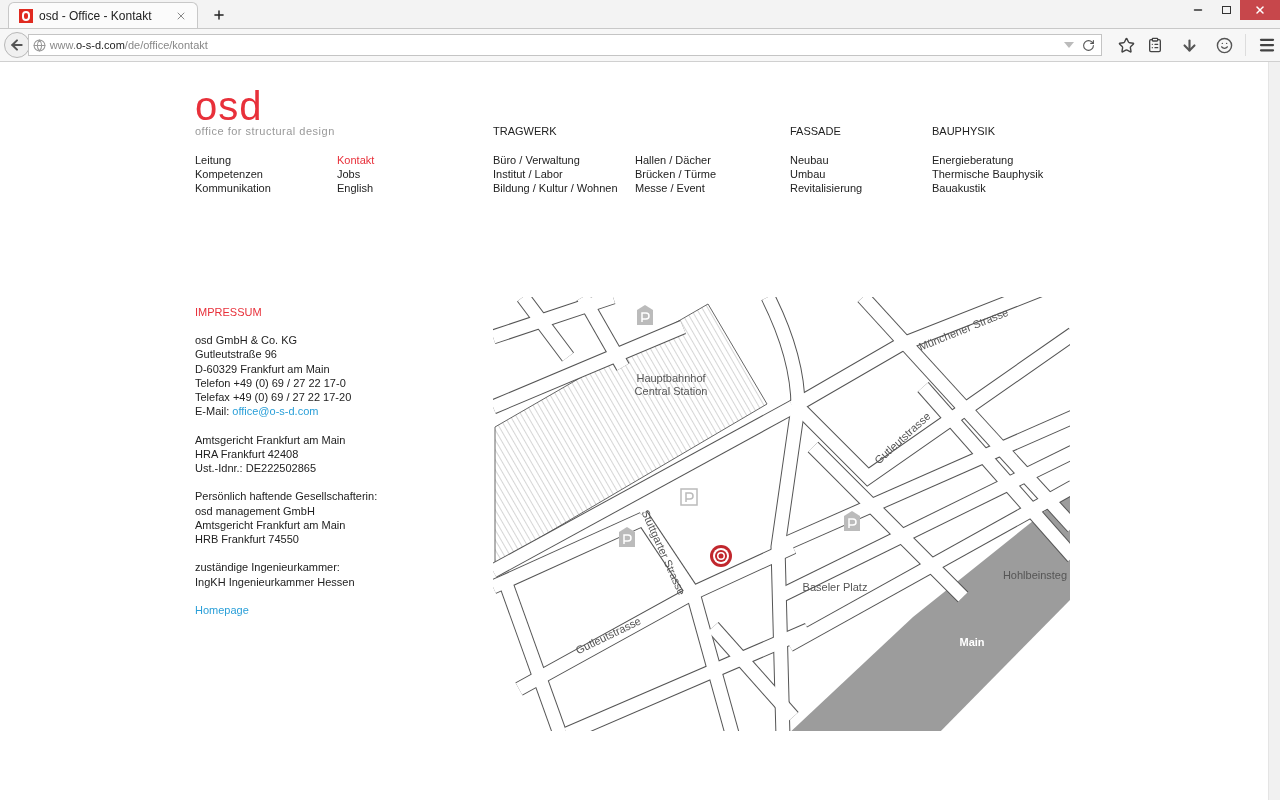  I want to click on impressum-line: Telefax +49 (0) 69 / 27 22 17-20, so click(274, 397).